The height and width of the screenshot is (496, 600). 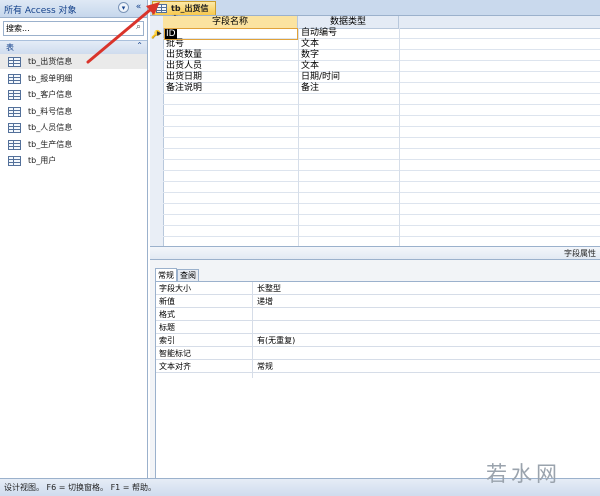 What do you see at coordinates (381, 77) in the screenshot?
I see `table-row: 出货日期 日期/时间` at bounding box center [381, 77].